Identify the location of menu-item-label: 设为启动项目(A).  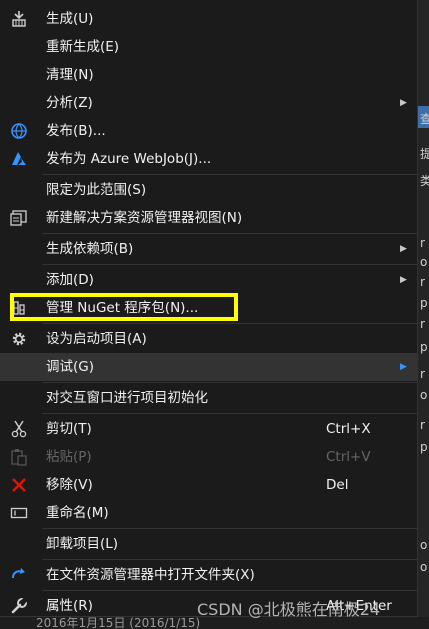
(96, 339).